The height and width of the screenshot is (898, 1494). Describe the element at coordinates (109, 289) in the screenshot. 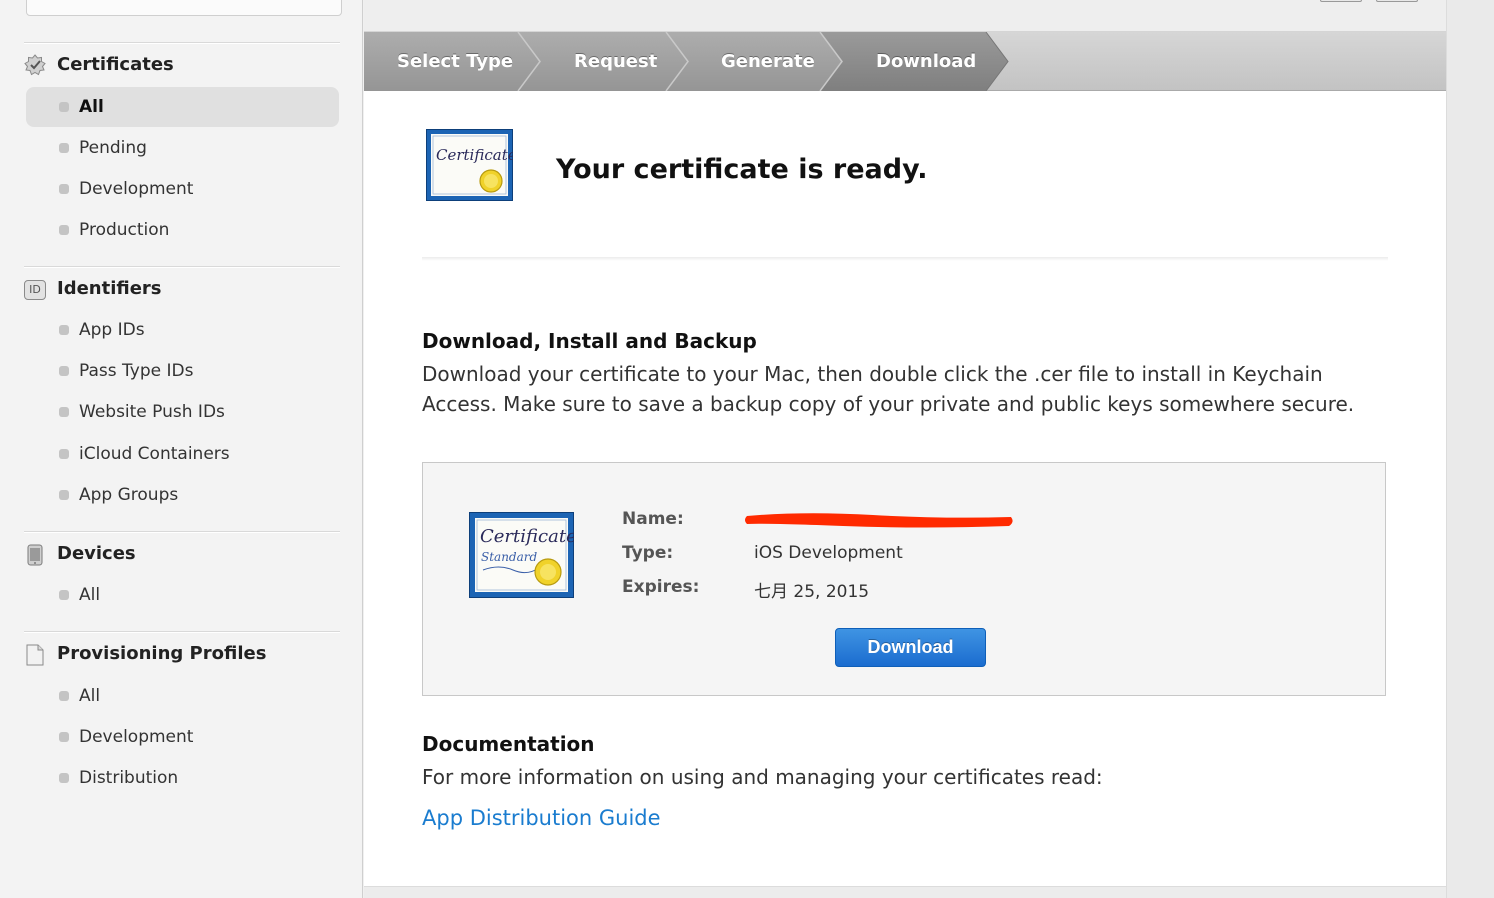

I see `section-title-identifiers: Identifiers` at that location.